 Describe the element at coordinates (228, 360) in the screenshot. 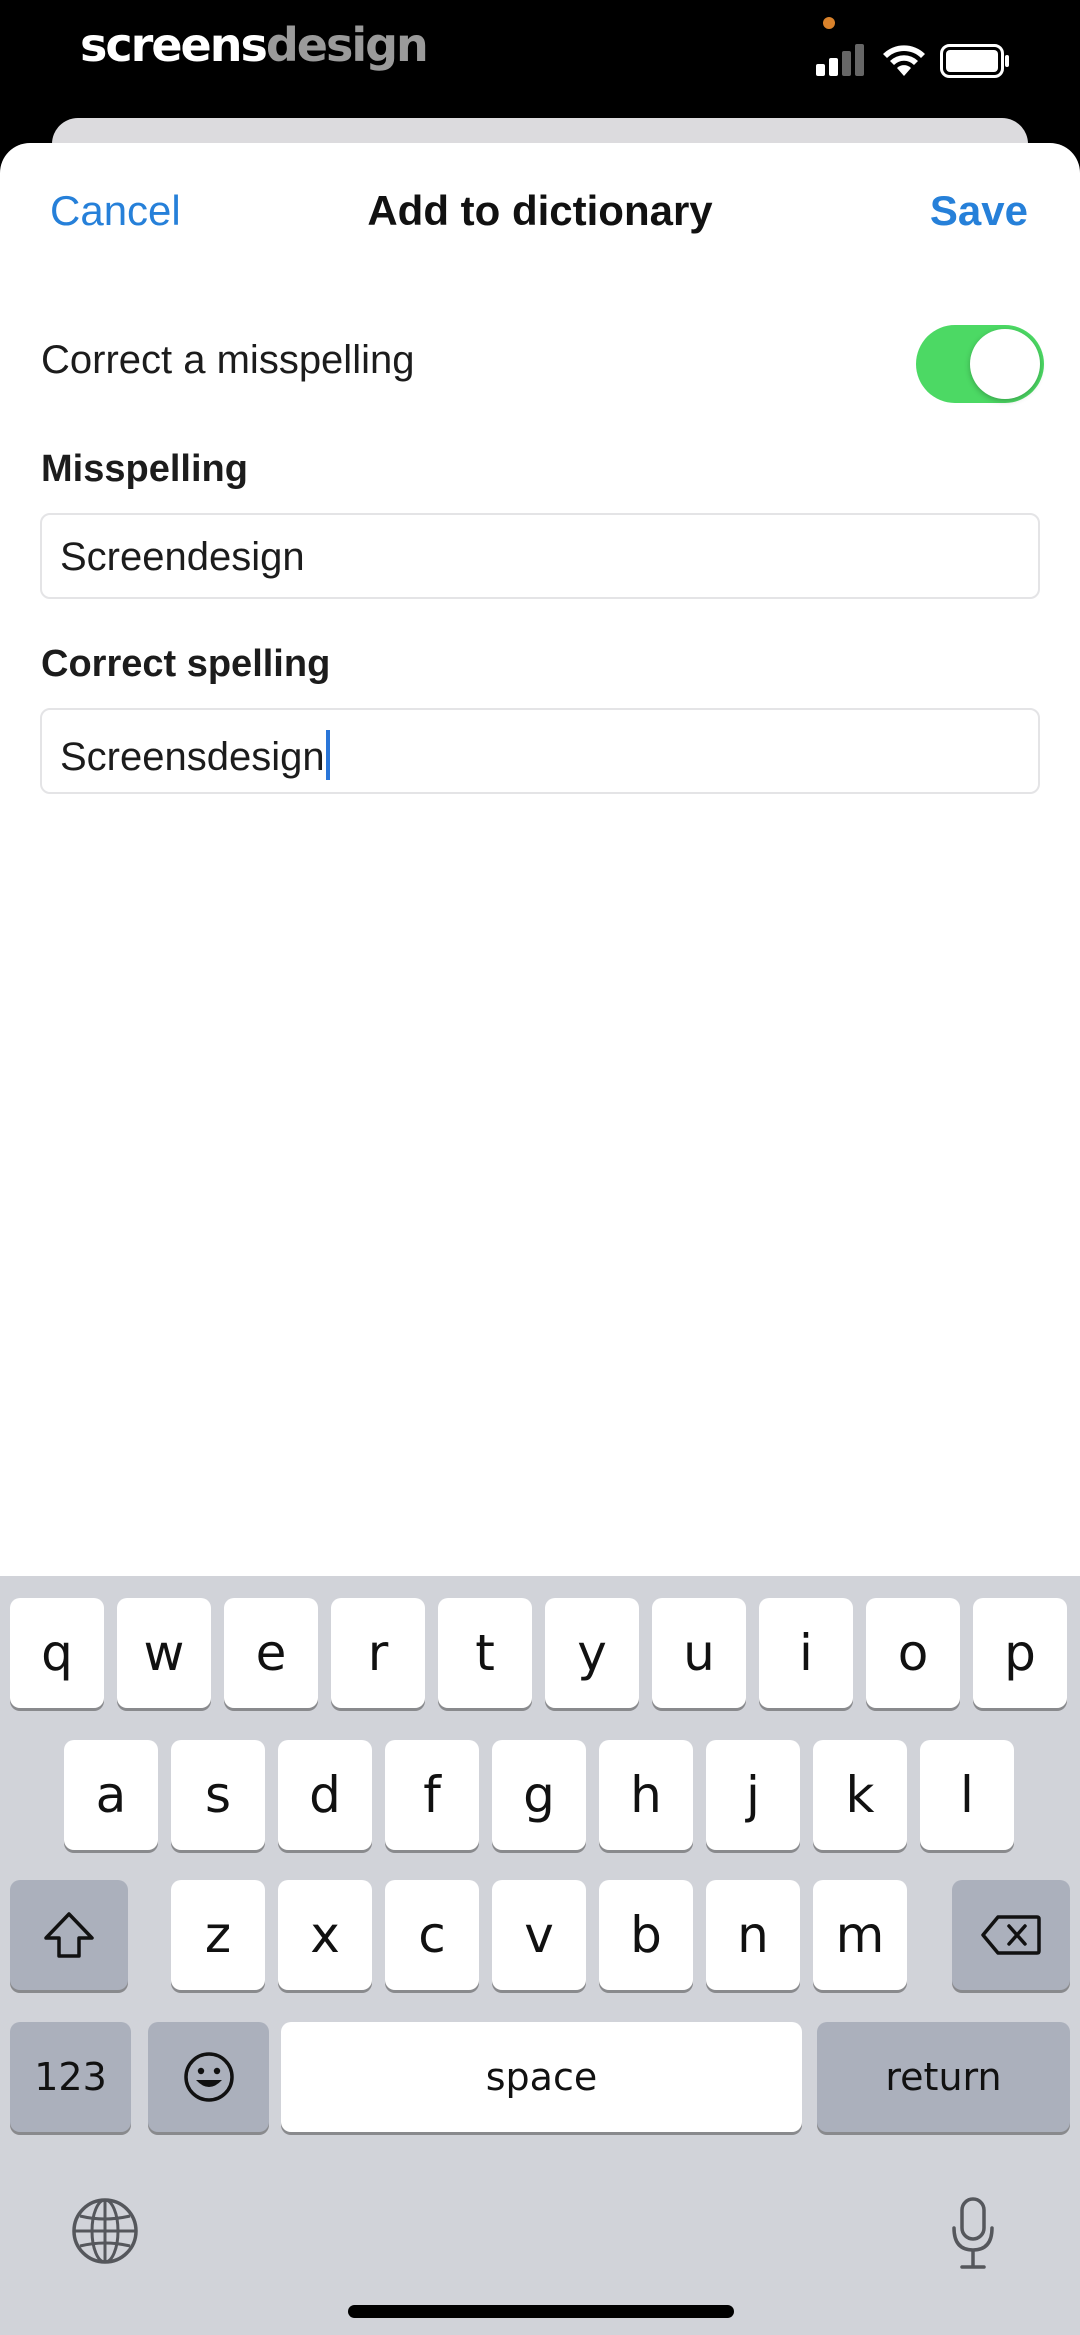

I see `correct-misspelling-label: Correct a misspelling` at that location.